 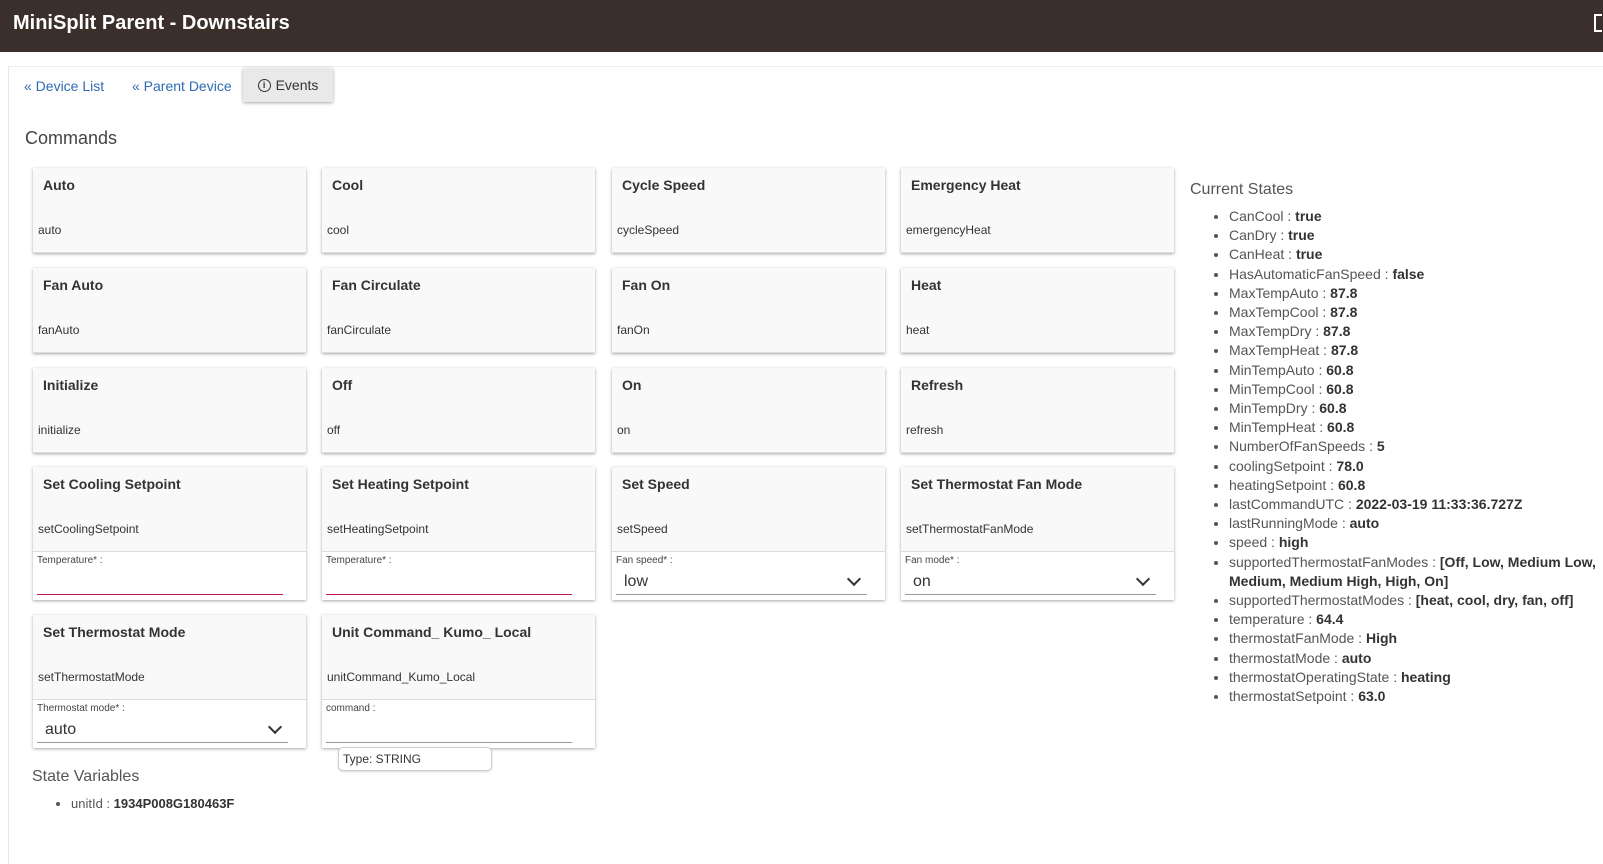 I want to click on command-name: Set Thermostat Mode, so click(x=114, y=632).